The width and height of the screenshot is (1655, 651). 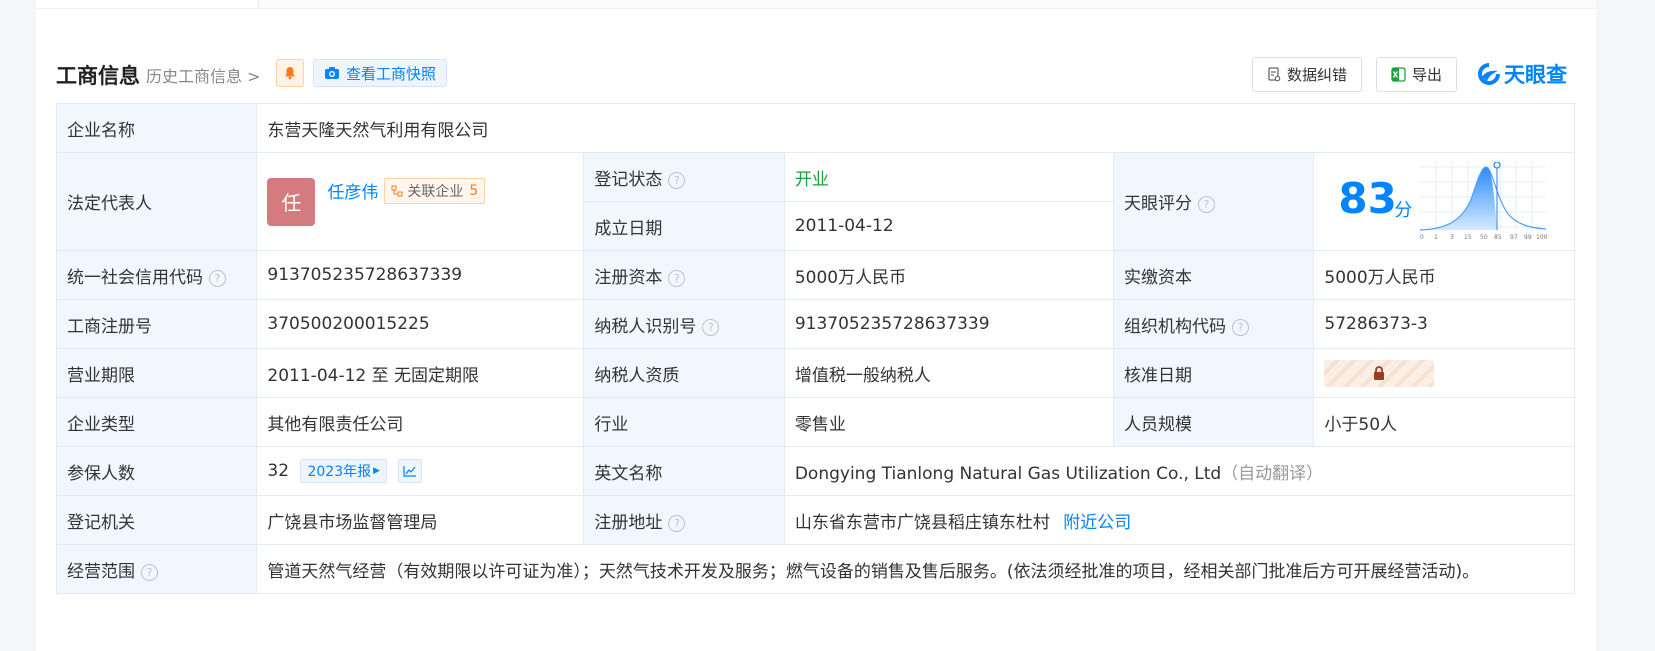 I want to click on score-value: 83, so click(x=1367, y=198).